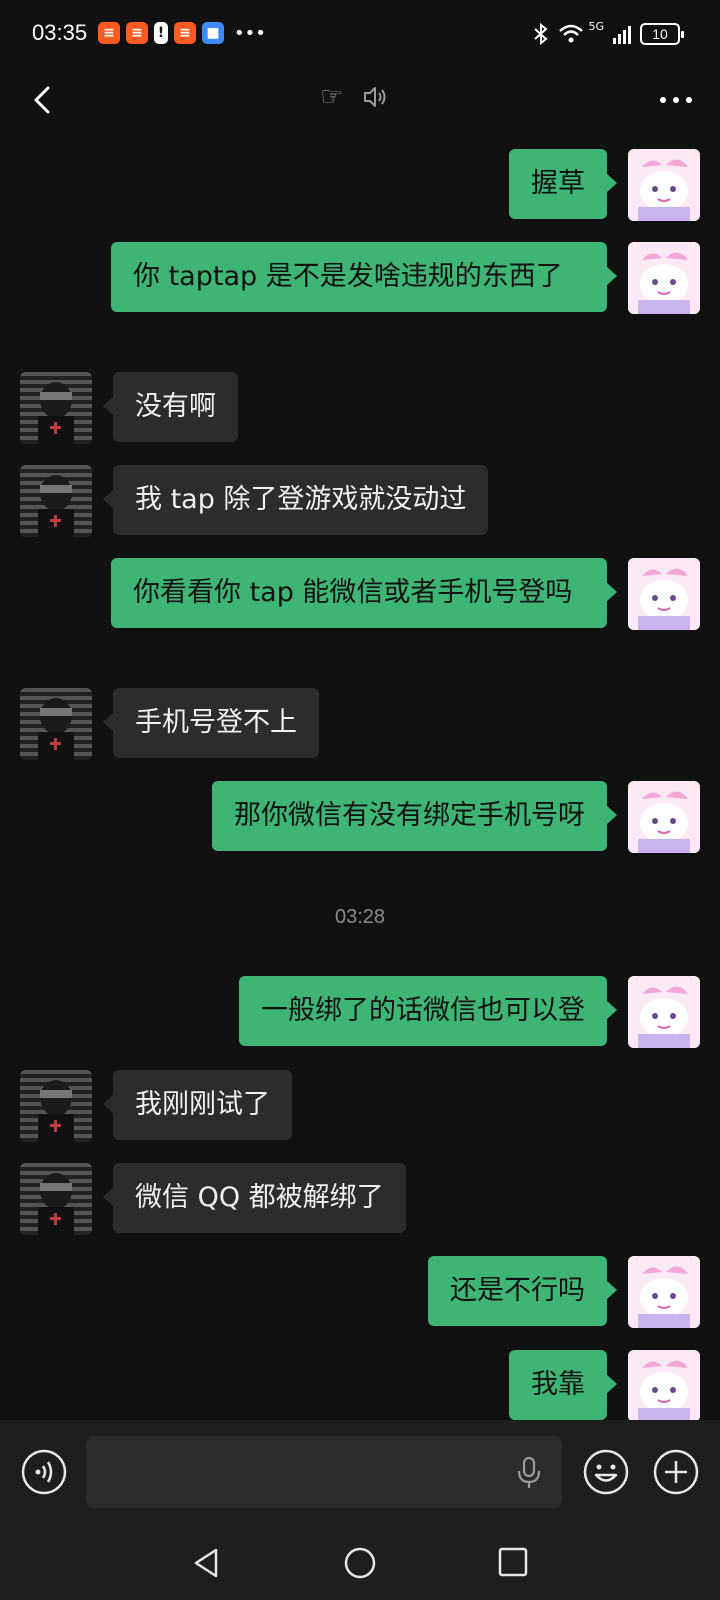  What do you see at coordinates (364, 277) in the screenshot?
I see `message-bubble-outgoing: 你 taptap 是不是发啥违规的东西了` at bounding box center [364, 277].